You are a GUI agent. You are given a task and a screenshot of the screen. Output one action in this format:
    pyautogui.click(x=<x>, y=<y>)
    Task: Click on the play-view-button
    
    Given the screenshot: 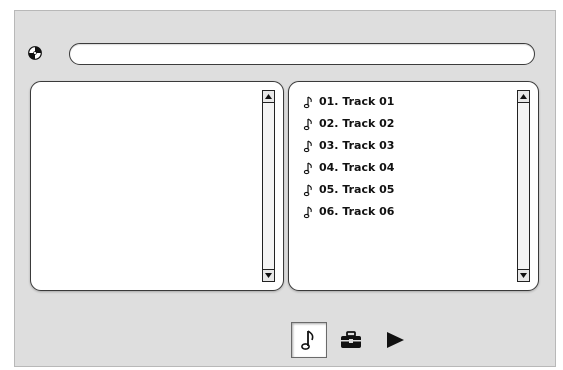 What is the action you would take?
    pyautogui.click(x=395, y=340)
    